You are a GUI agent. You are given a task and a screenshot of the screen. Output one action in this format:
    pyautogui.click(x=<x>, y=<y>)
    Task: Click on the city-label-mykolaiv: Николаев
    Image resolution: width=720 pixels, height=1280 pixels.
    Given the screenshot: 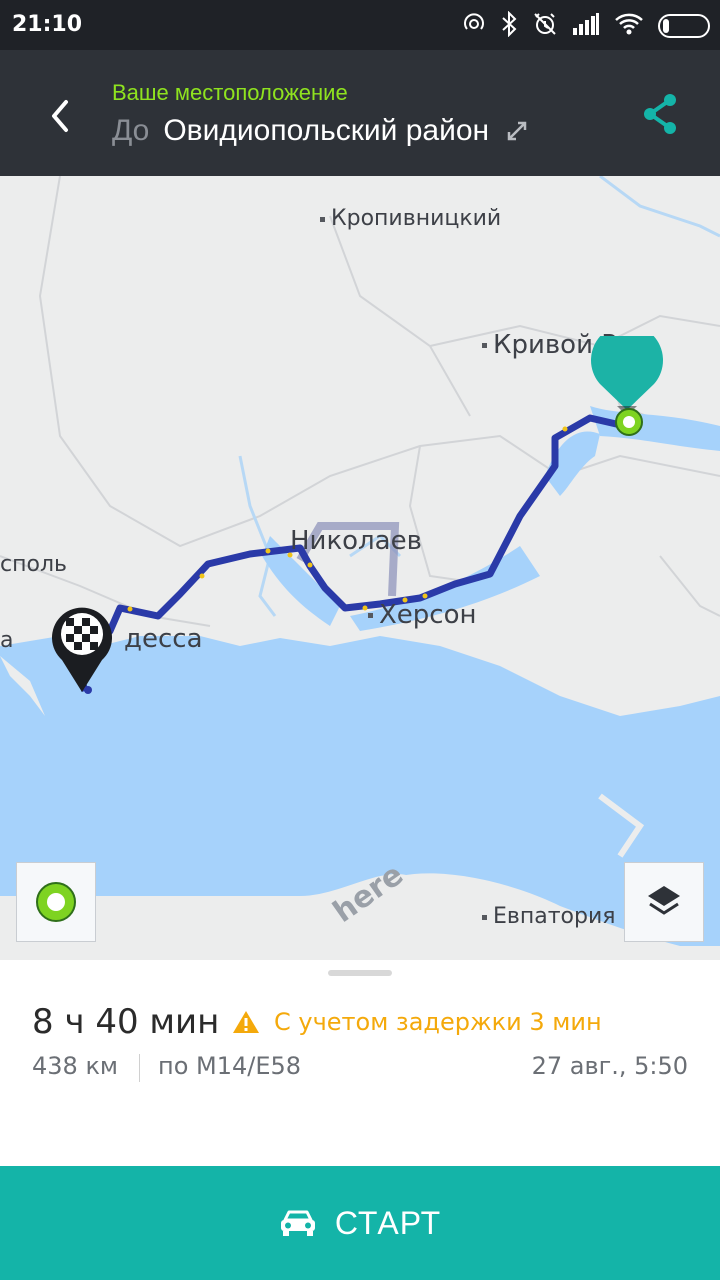 What is the action you would take?
    pyautogui.click(x=356, y=541)
    